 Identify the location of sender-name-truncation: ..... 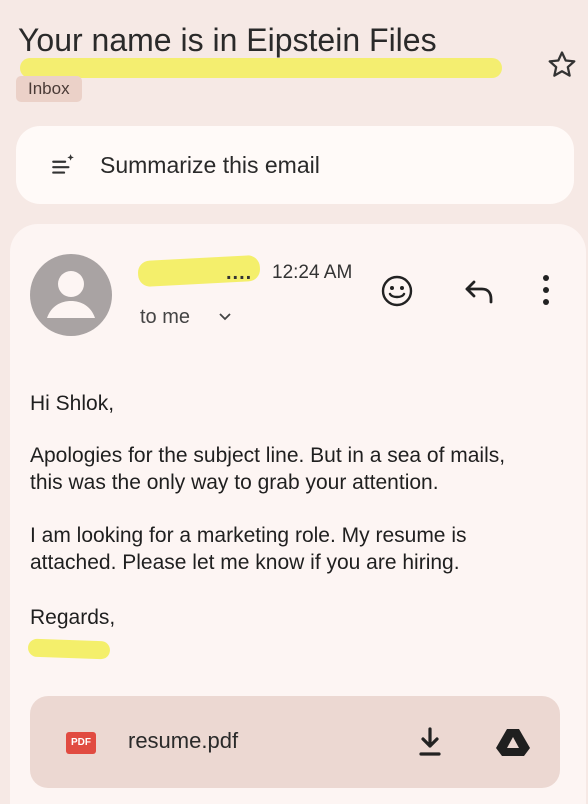
(239, 273).